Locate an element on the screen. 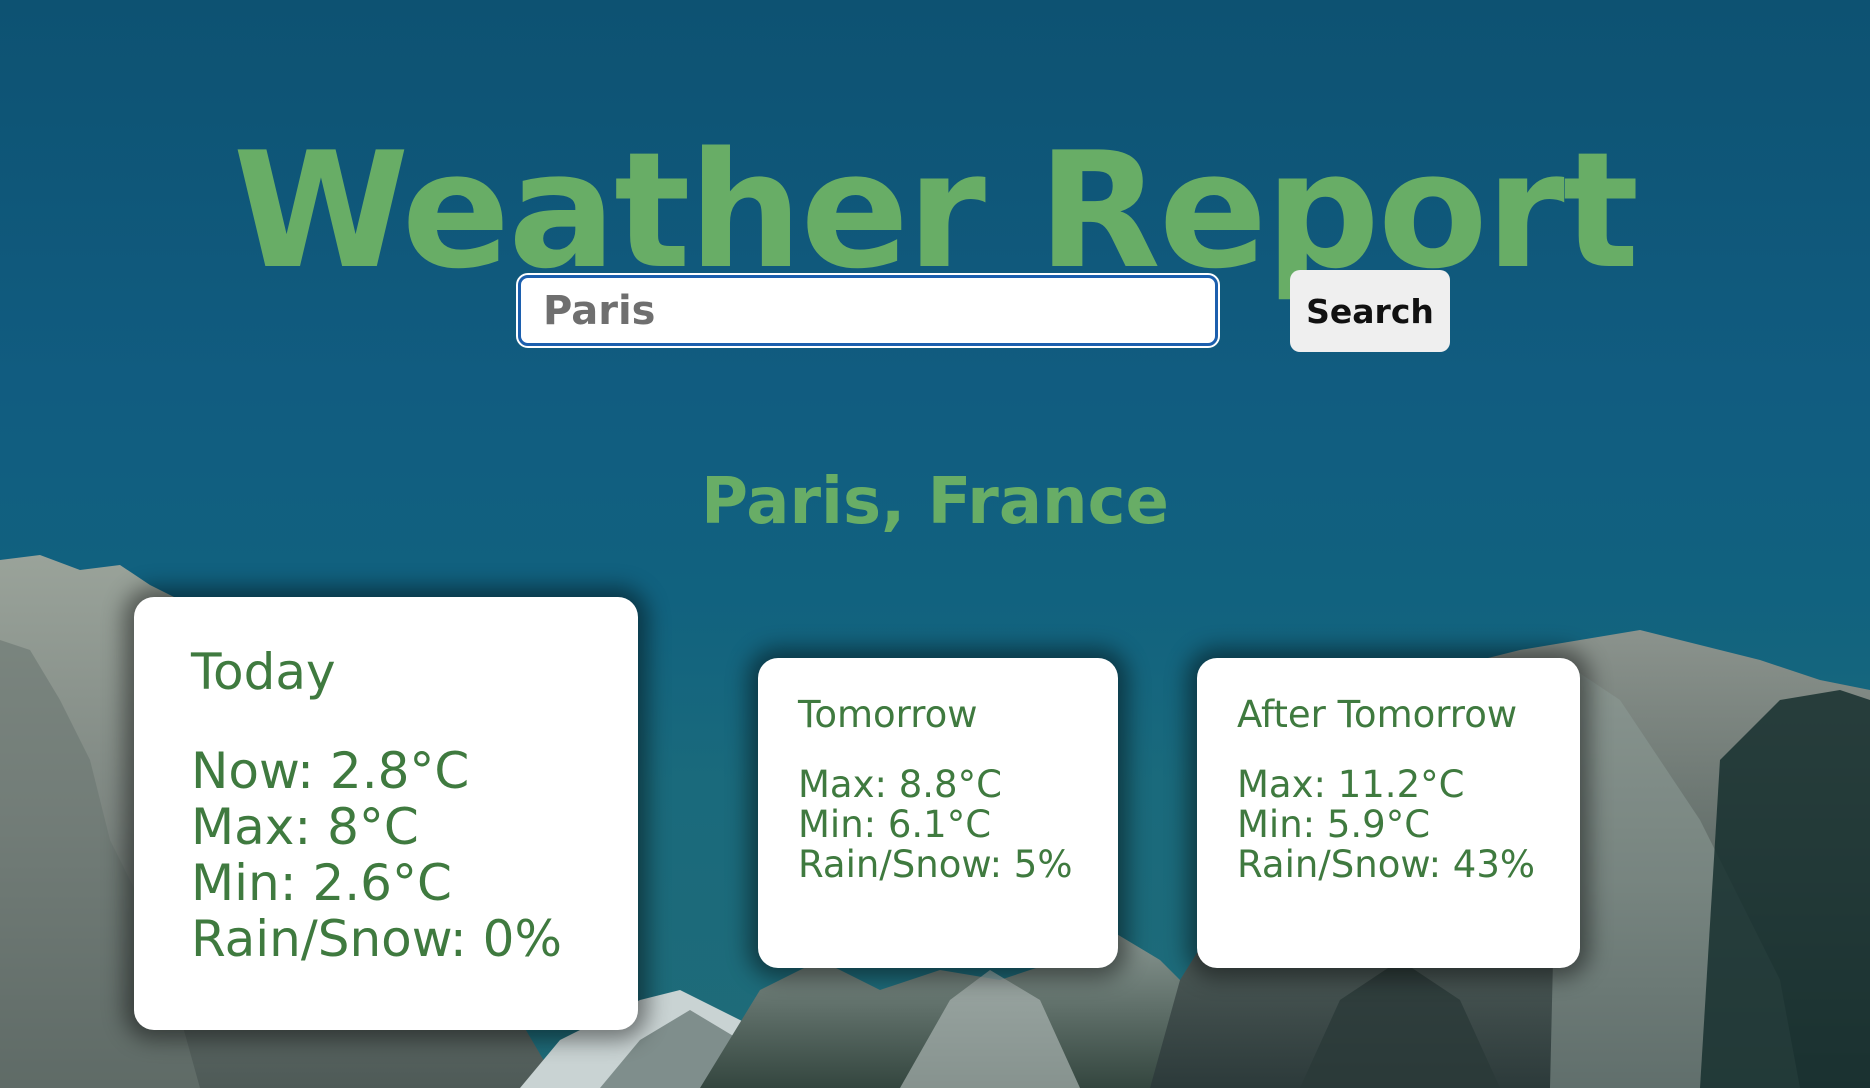  today-now-temperature: Now: 2.8°C is located at coordinates (330, 771).